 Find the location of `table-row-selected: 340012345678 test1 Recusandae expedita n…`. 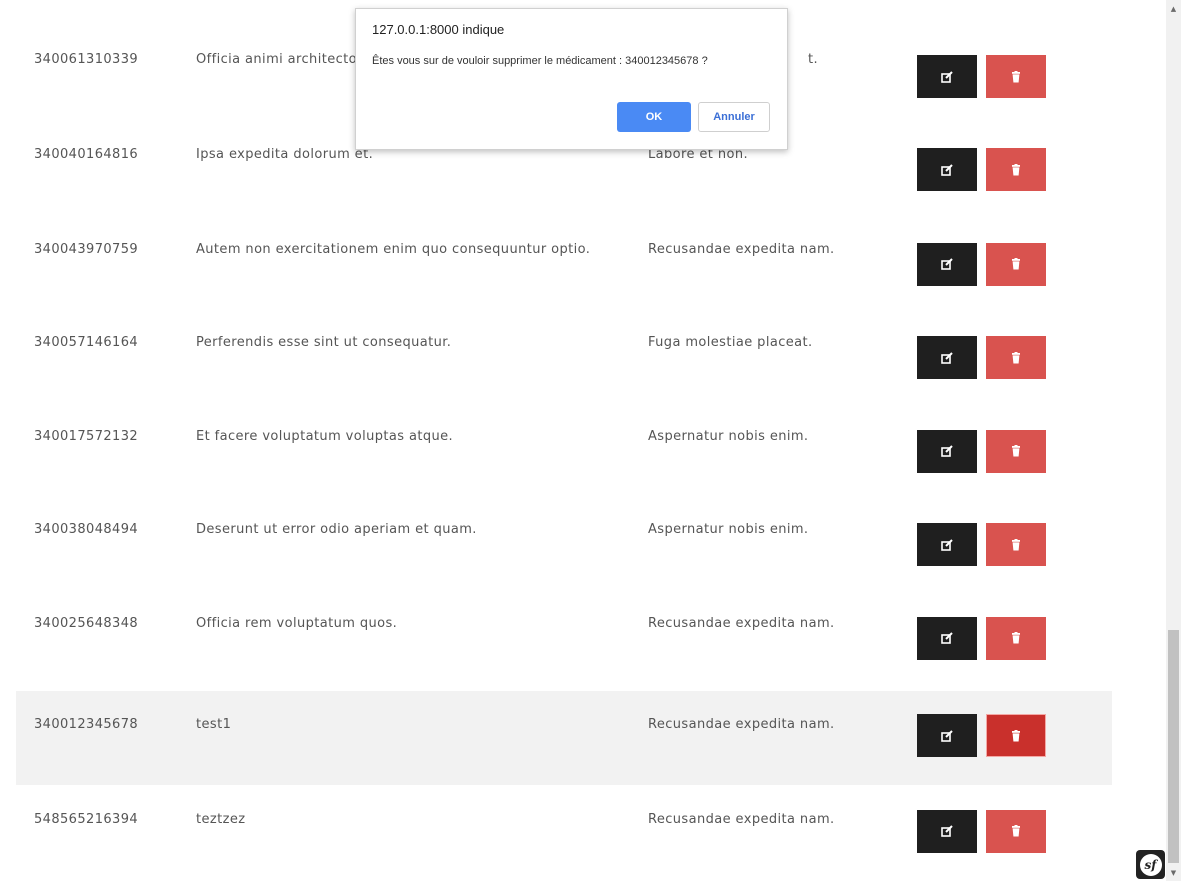

table-row-selected: 340012345678 test1 Recusandae expedita n… is located at coordinates (564, 738).